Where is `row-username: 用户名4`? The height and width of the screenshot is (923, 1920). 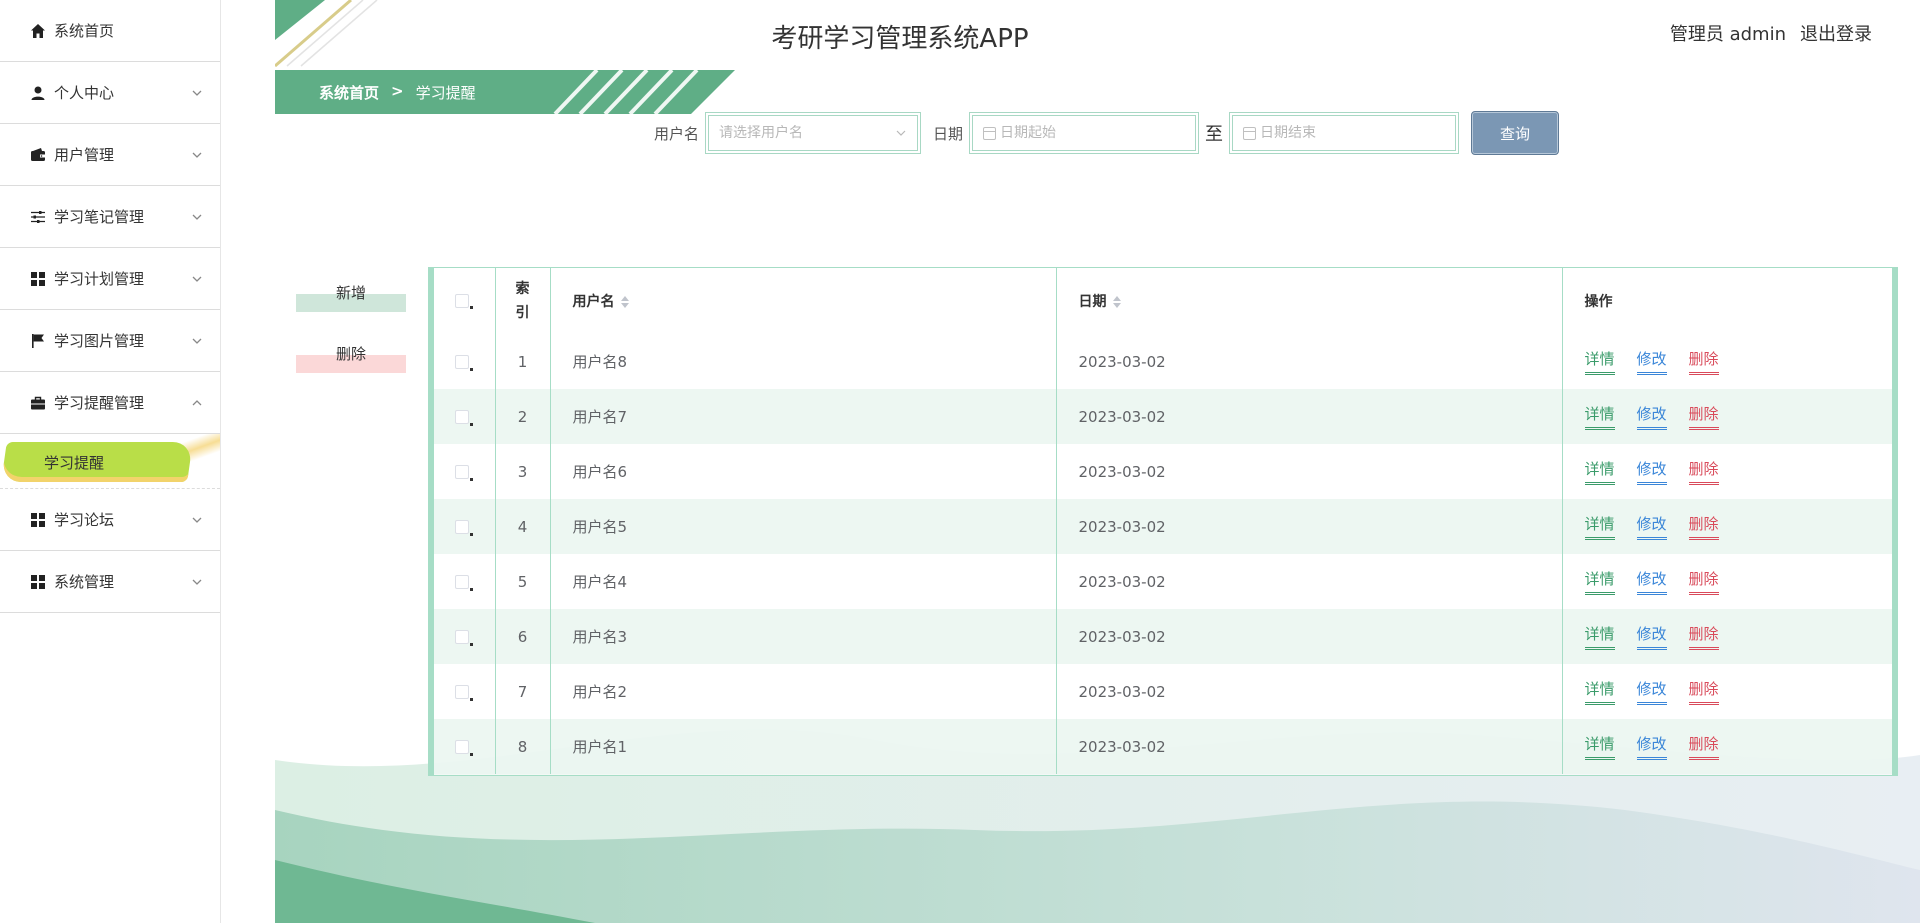 row-username: 用户名4 is located at coordinates (803, 581).